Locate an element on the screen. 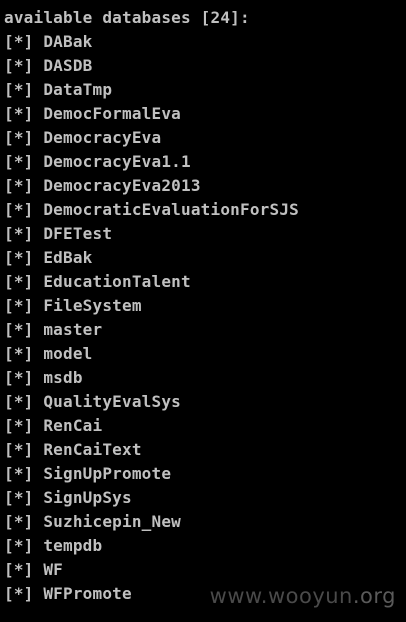 The height and width of the screenshot is (622, 406). database-name: RenCai is located at coordinates (73, 425).